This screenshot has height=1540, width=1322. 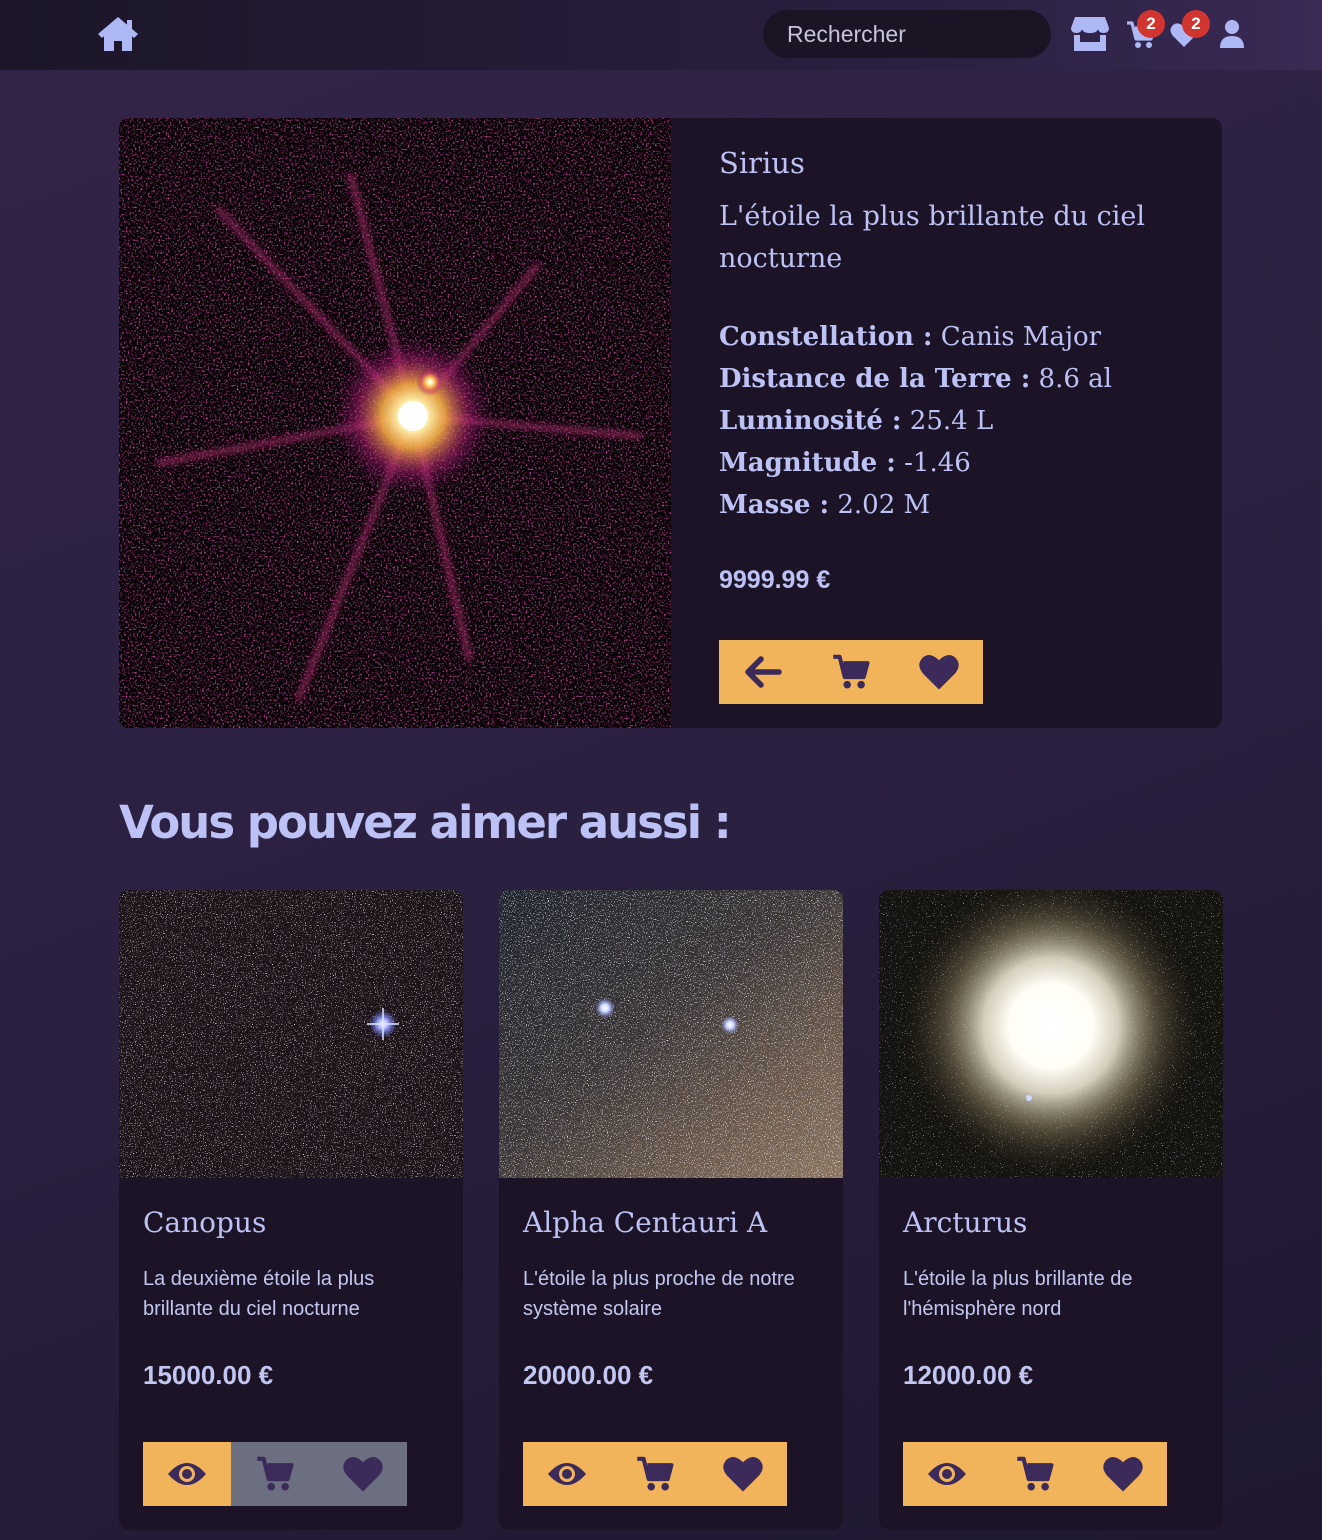 I want to click on product-name: Sirius, so click(x=762, y=163).